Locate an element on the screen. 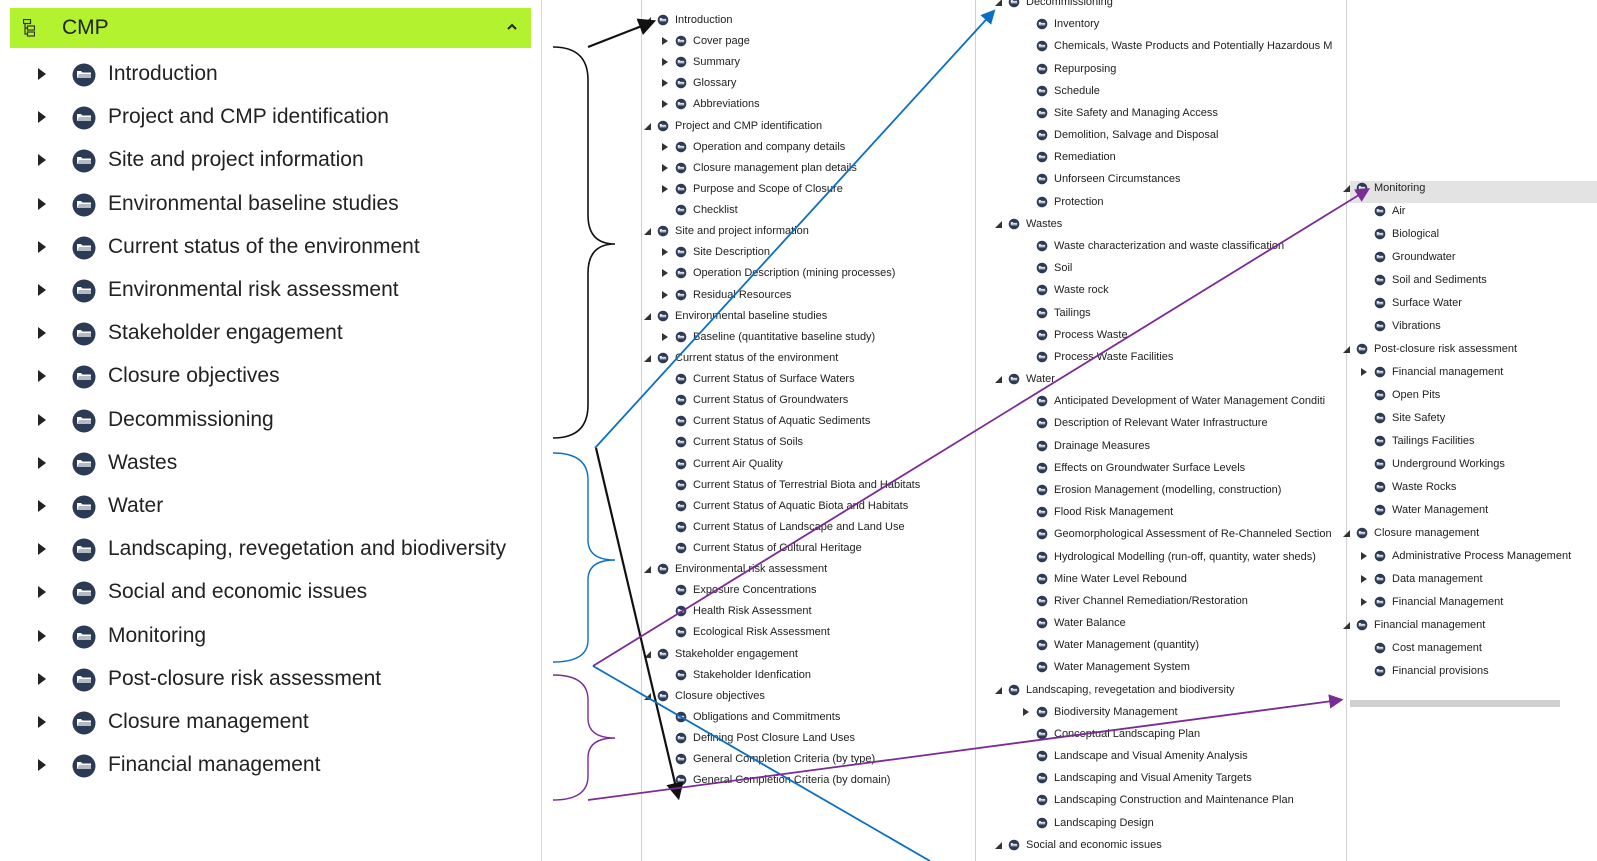  tree-item-row: Remediation is located at coordinates (1173, 157).